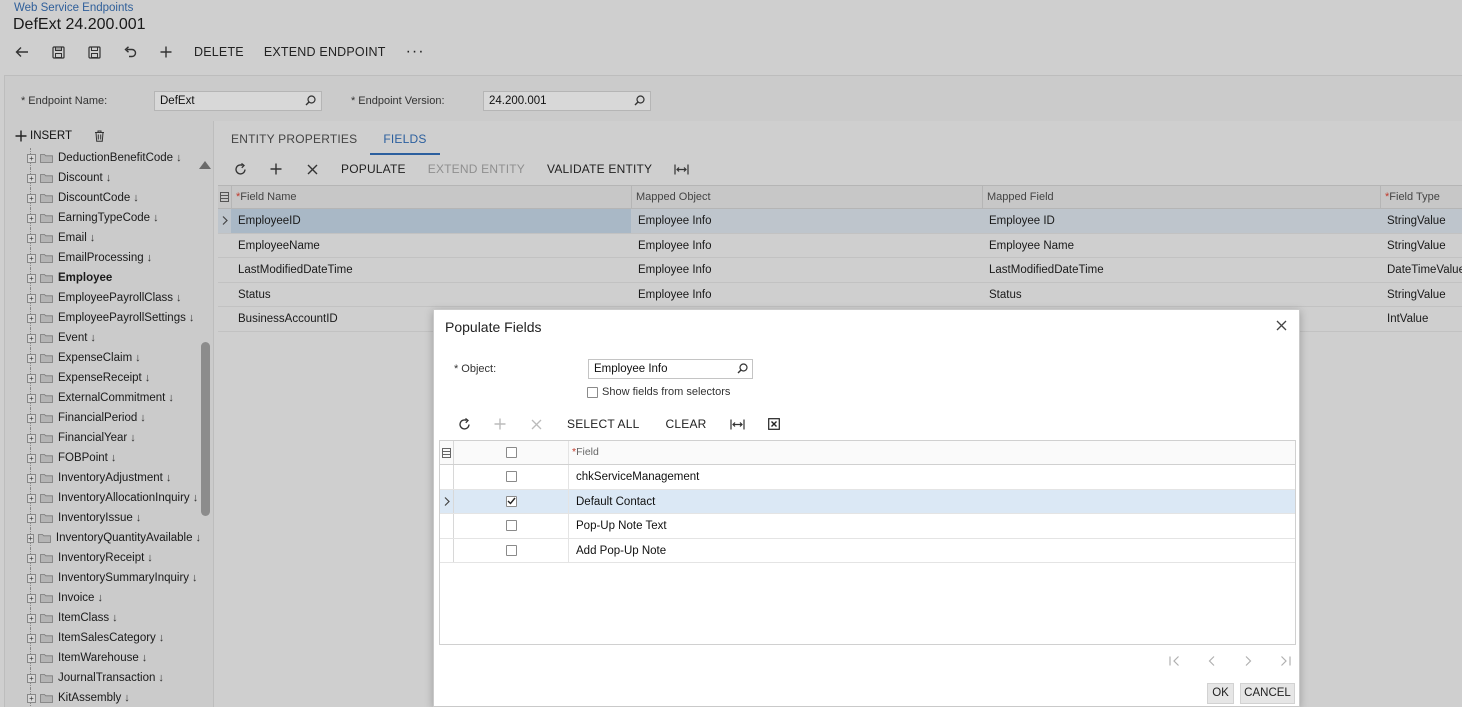 The height and width of the screenshot is (707, 1462). I want to click on list-item: Add Pop-Up Note, so click(867, 550).